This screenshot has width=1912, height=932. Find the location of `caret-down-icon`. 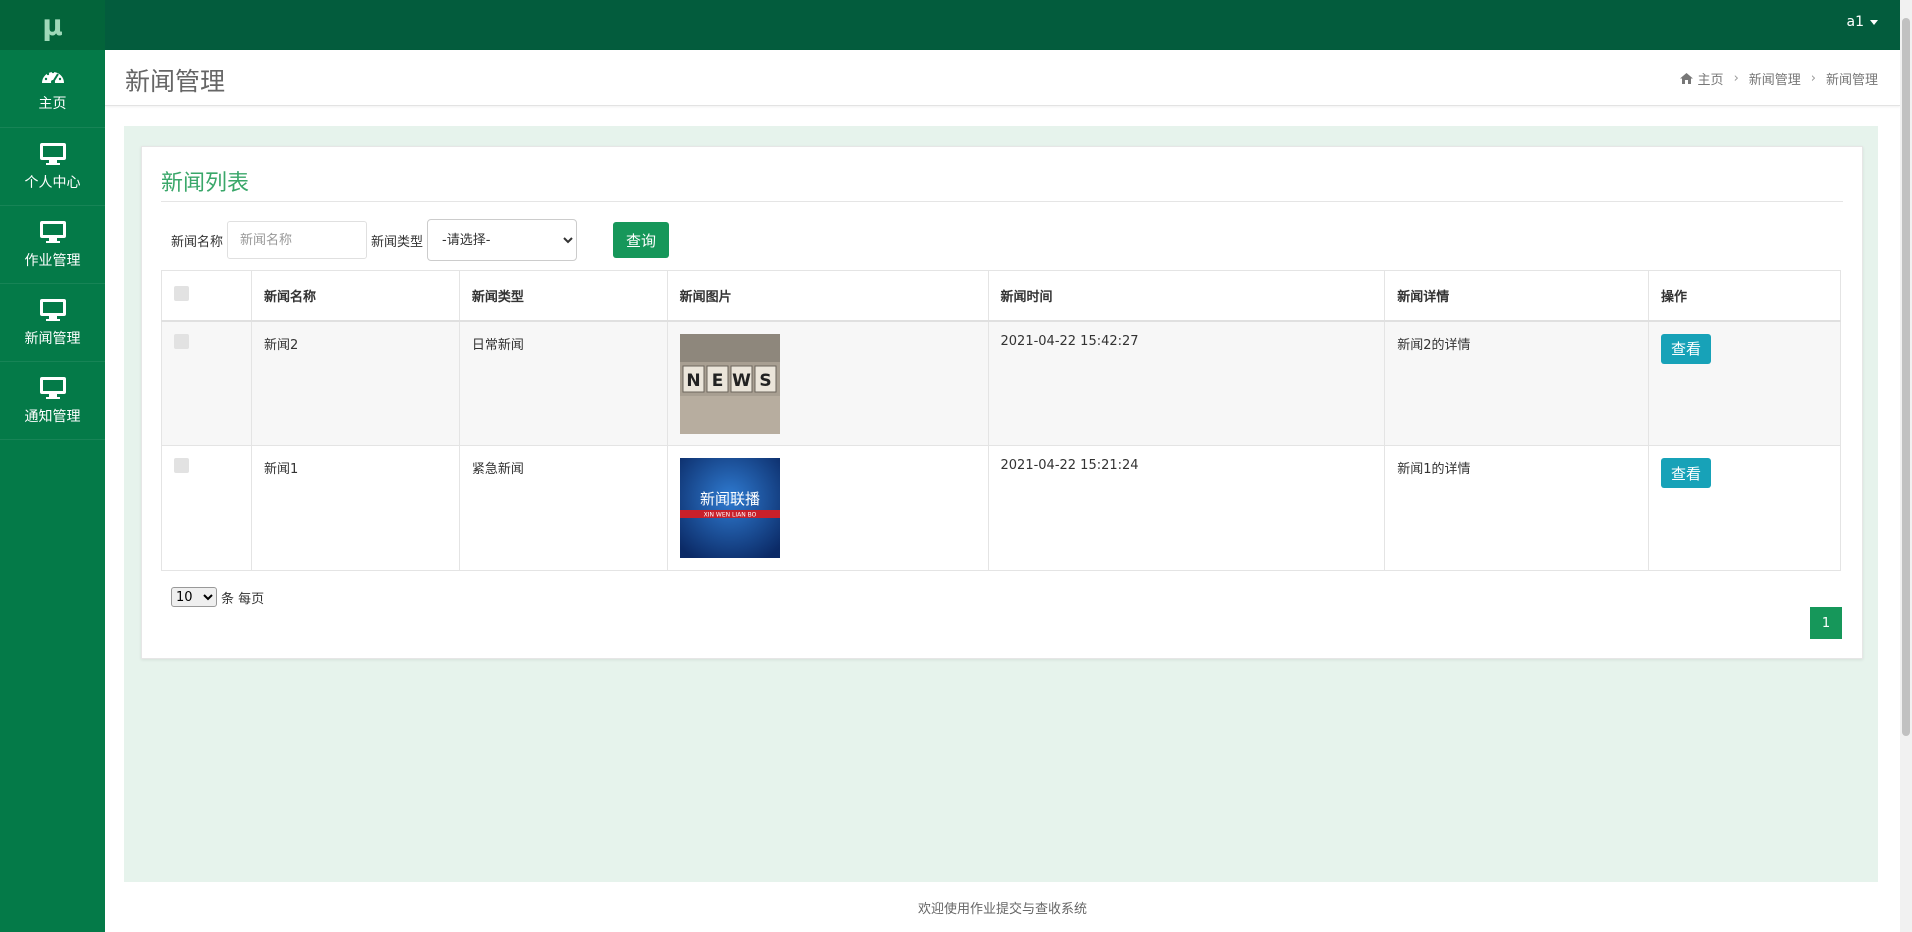

caret-down-icon is located at coordinates (1874, 22).